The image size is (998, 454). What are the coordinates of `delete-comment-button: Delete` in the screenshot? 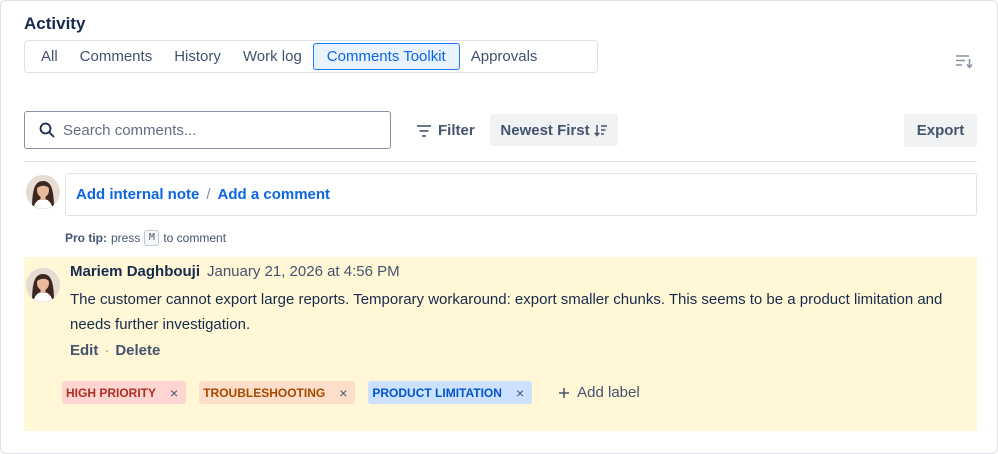 It's located at (137, 350).